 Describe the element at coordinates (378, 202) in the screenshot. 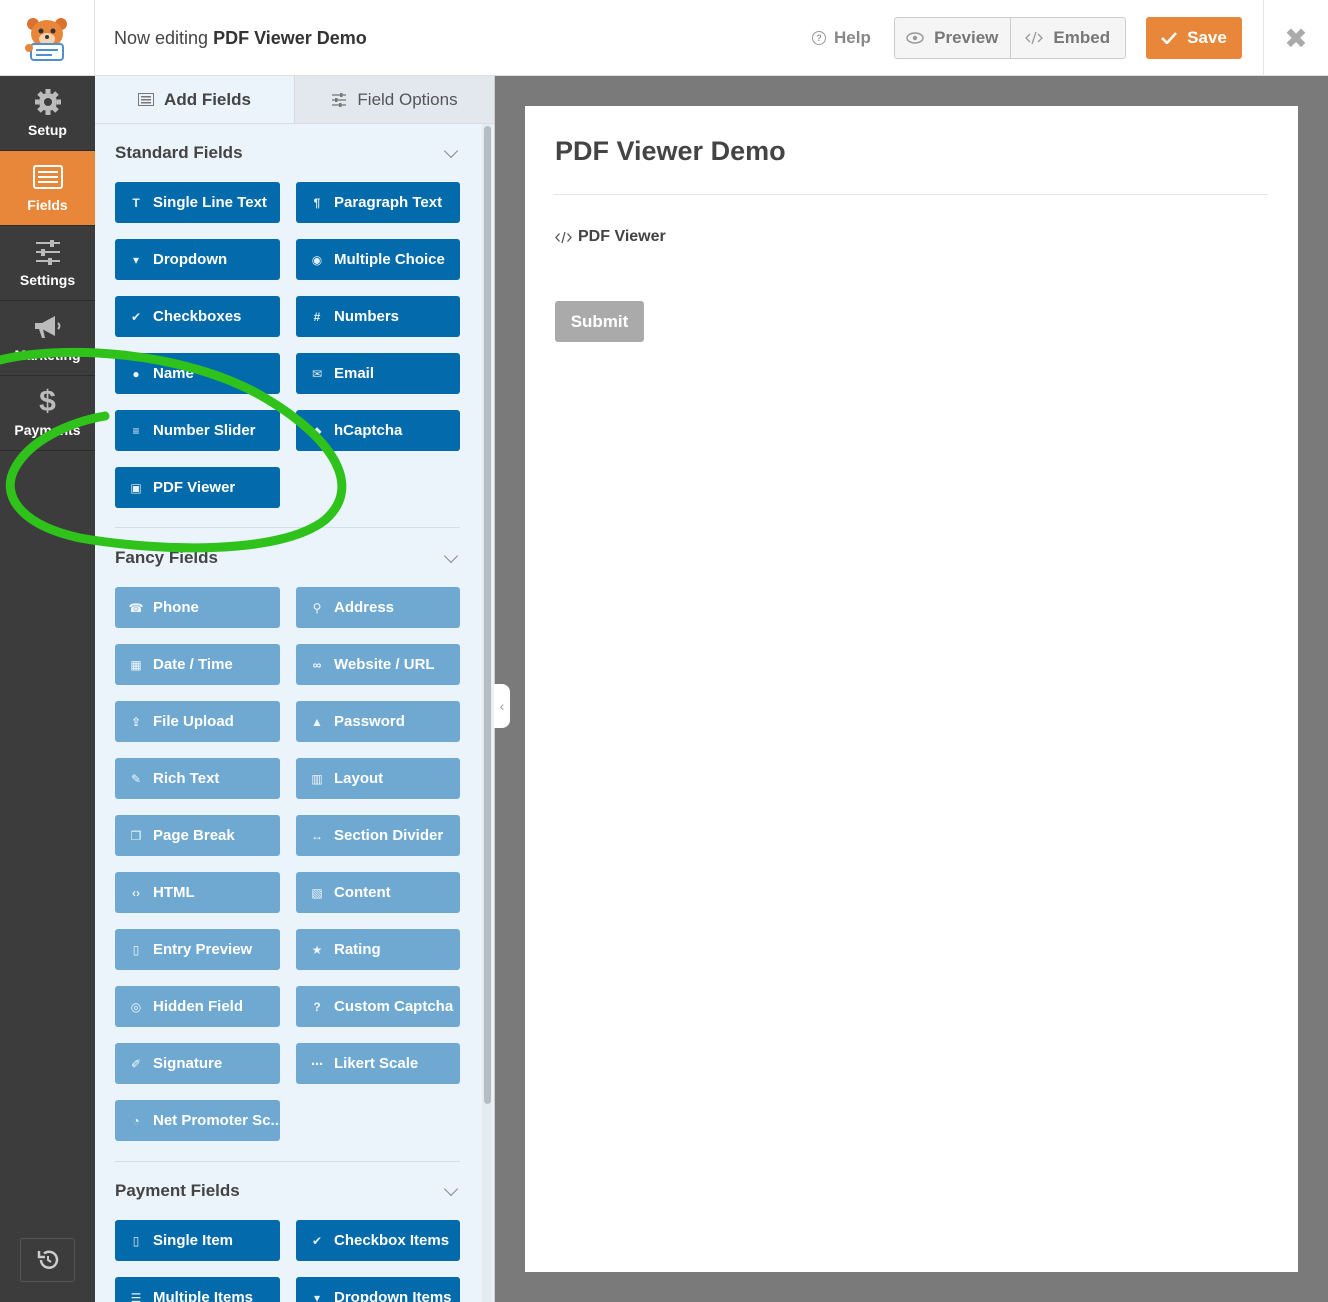

I see `field-button-paragraph-text: ¶ Paragraph Text` at that location.